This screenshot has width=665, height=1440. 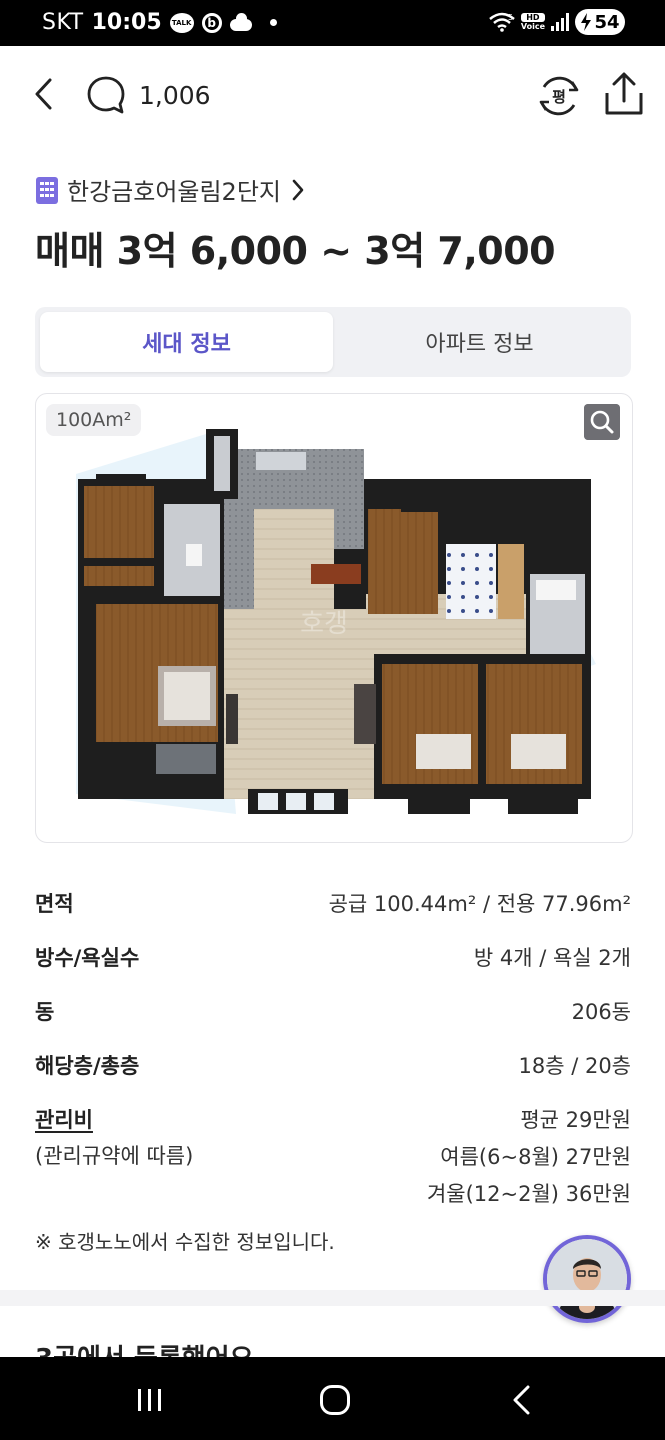 What do you see at coordinates (64, 1119) in the screenshot?
I see `management-fee-link: 관리비` at bounding box center [64, 1119].